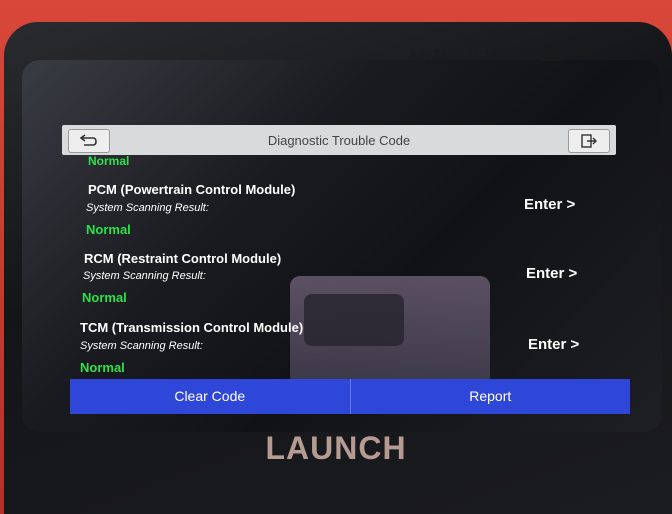  I want to click on status-time: 11:19 AM, so click(489, 54).